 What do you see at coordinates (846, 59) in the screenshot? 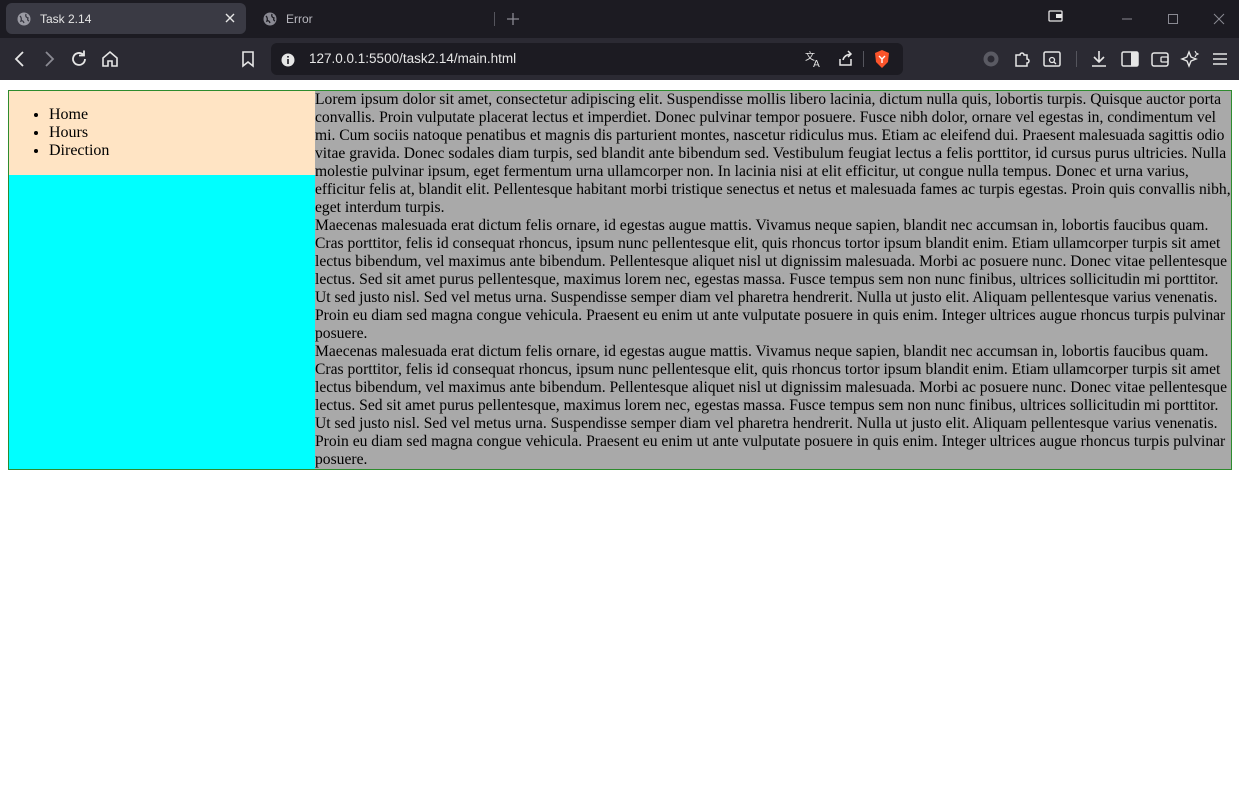
I see `share-icon` at bounding box center [846, 59].